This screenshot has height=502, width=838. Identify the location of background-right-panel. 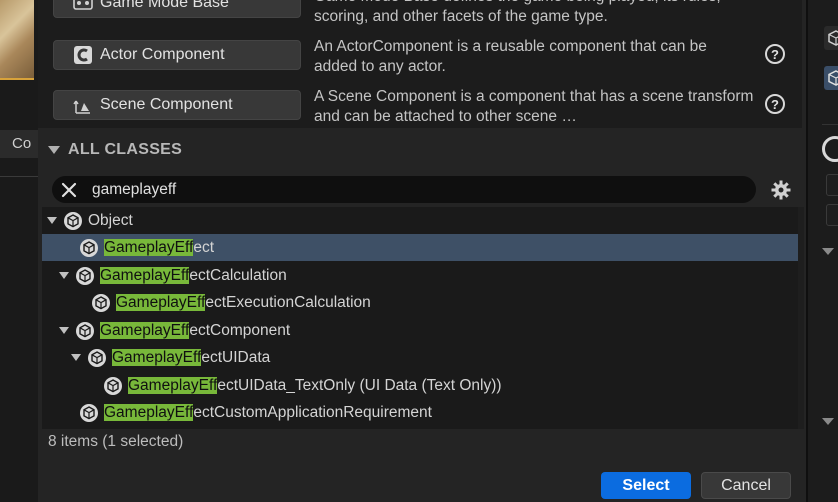
(822, 251).